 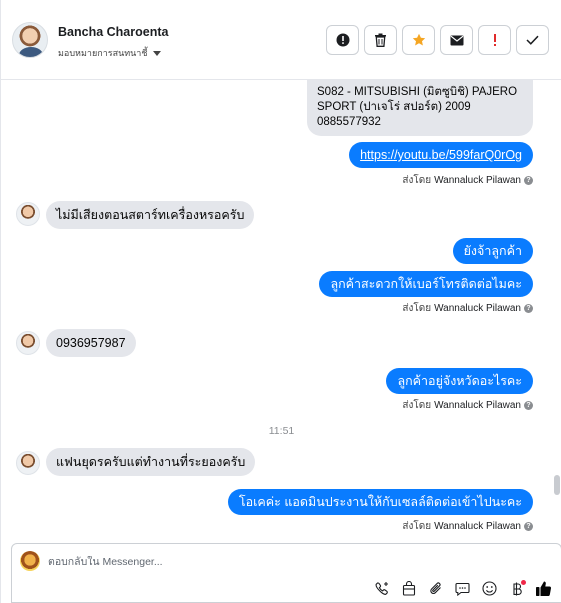 I want to click on composer-tools, so click(x=462, y=588).